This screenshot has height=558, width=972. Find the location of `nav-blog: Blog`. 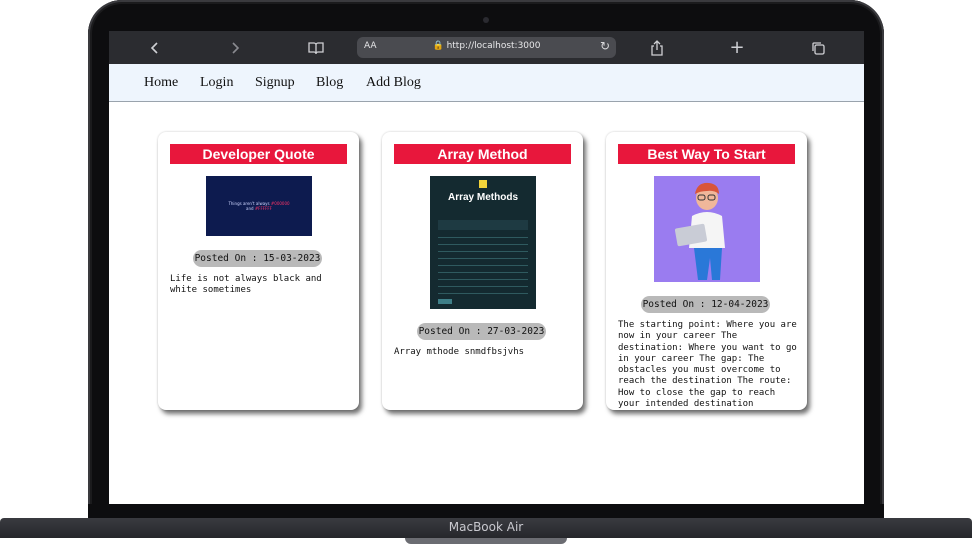

nav-blog: Blog is located at coordinates (329, 83).